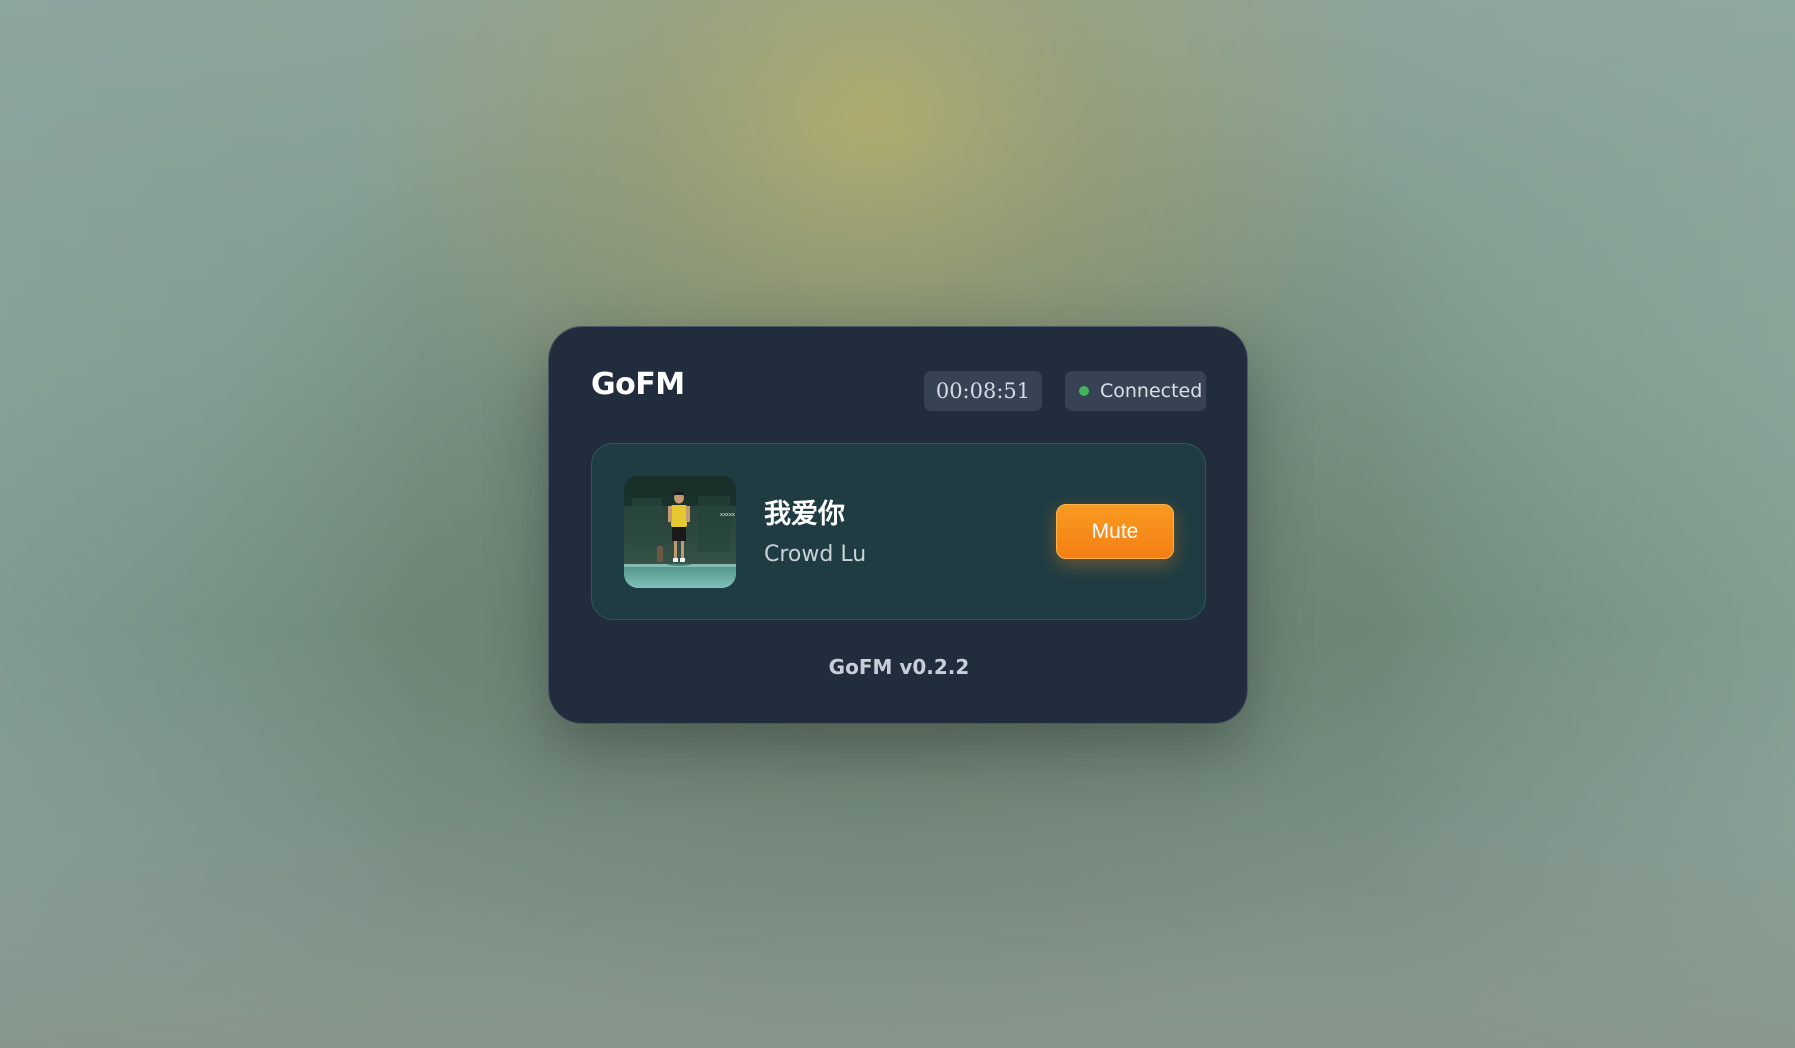 Image resolution: width=1795 pixels, height=1048 pixels. I want to click on elapsed-timer: 00:08:51, so click(983, 391).